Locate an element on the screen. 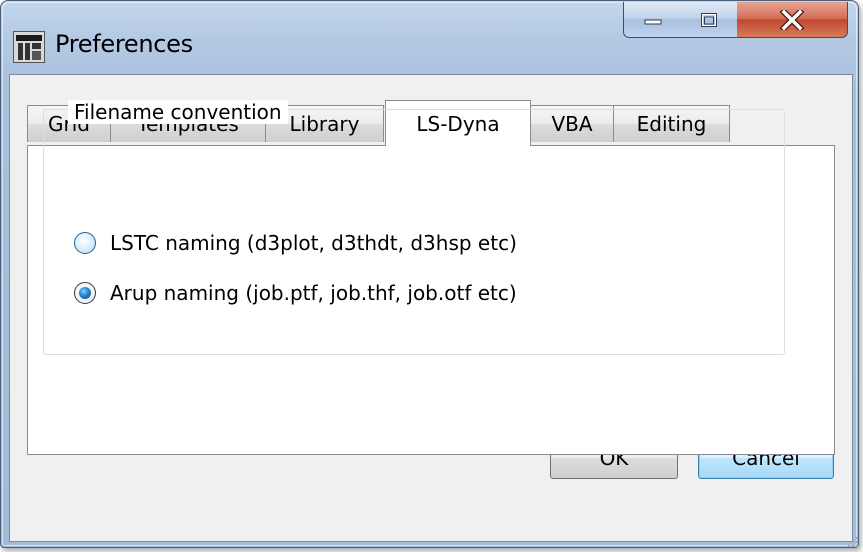  close-icon is located at coordinates (792, 19).